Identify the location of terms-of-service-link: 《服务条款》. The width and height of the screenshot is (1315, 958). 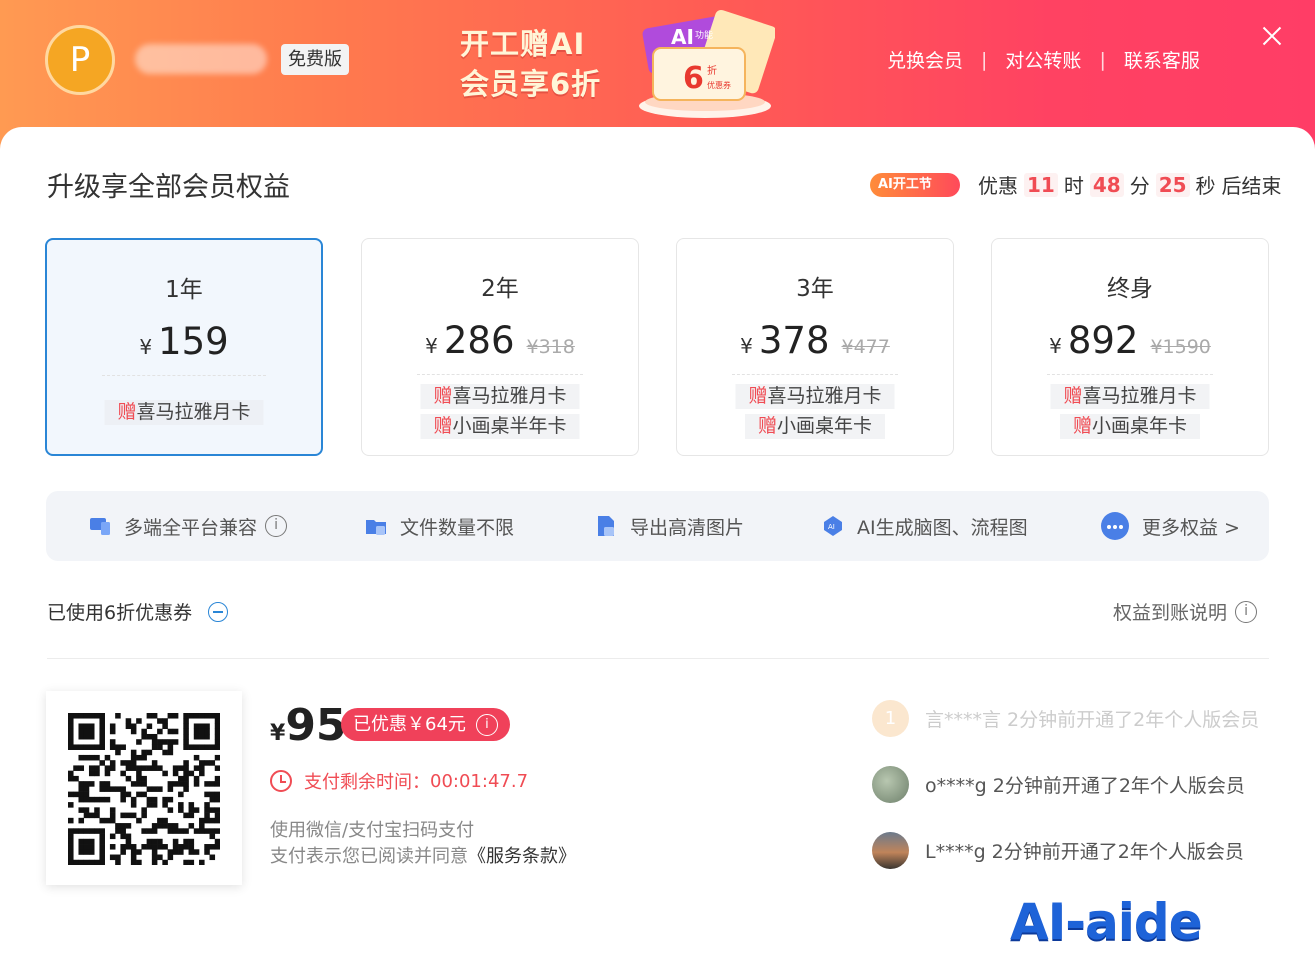
(522, 856).